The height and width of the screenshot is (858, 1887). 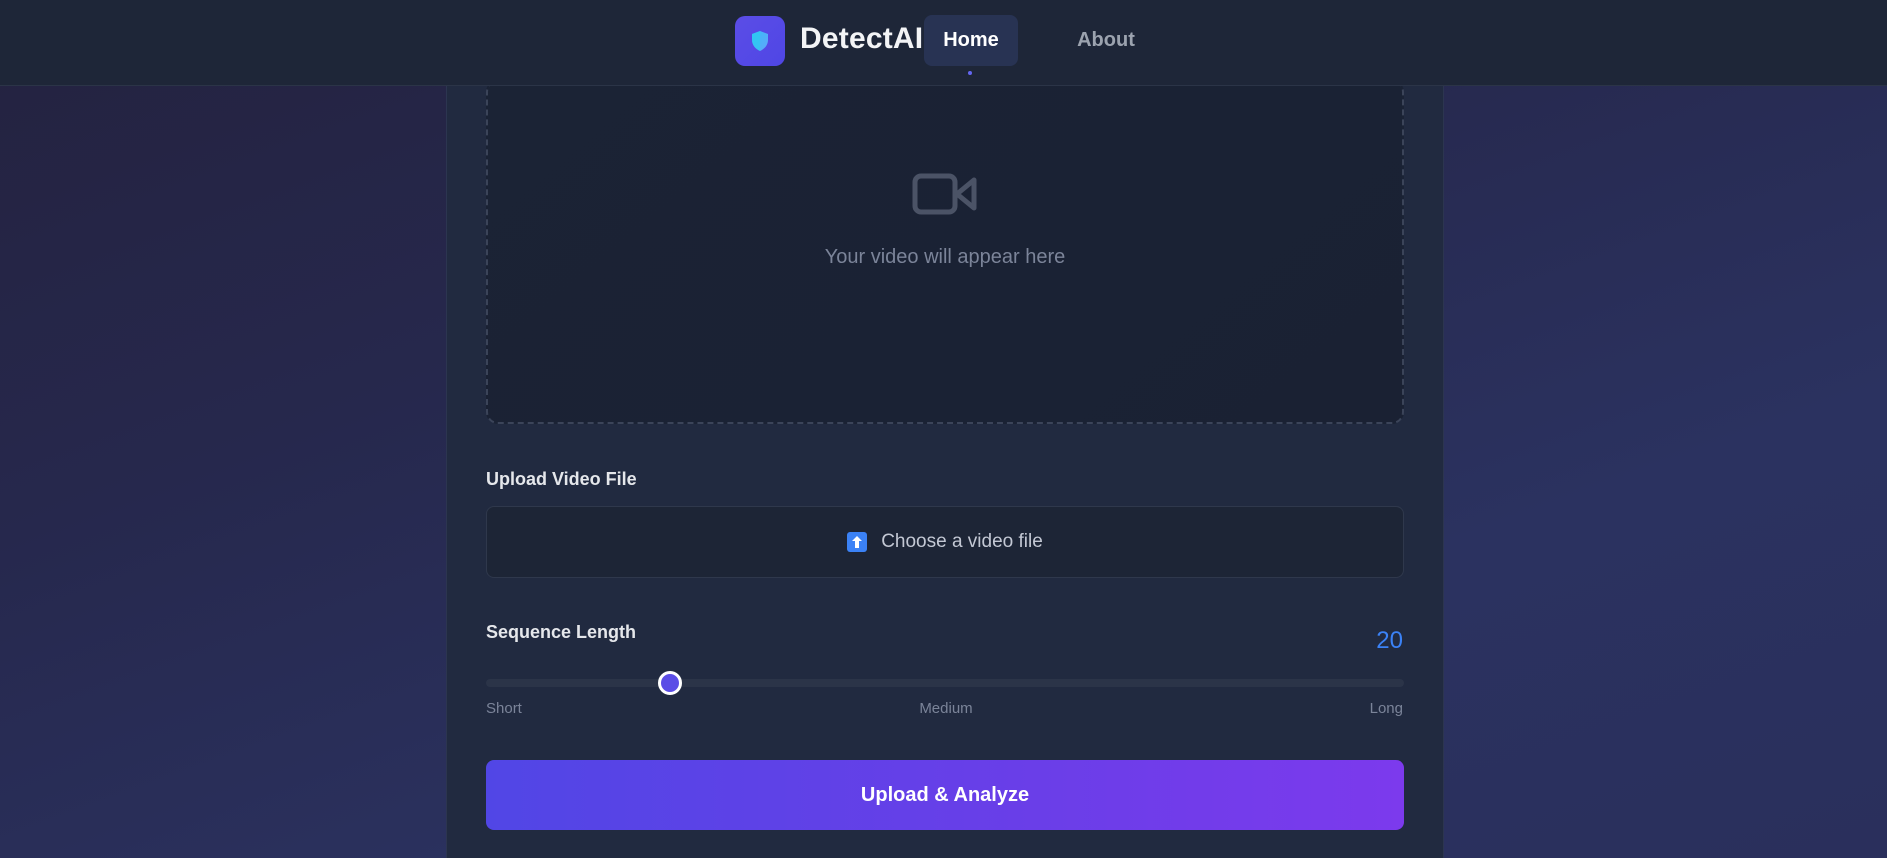 I want to click on sequence-length-value: 20, so click(x=1389, y=640).